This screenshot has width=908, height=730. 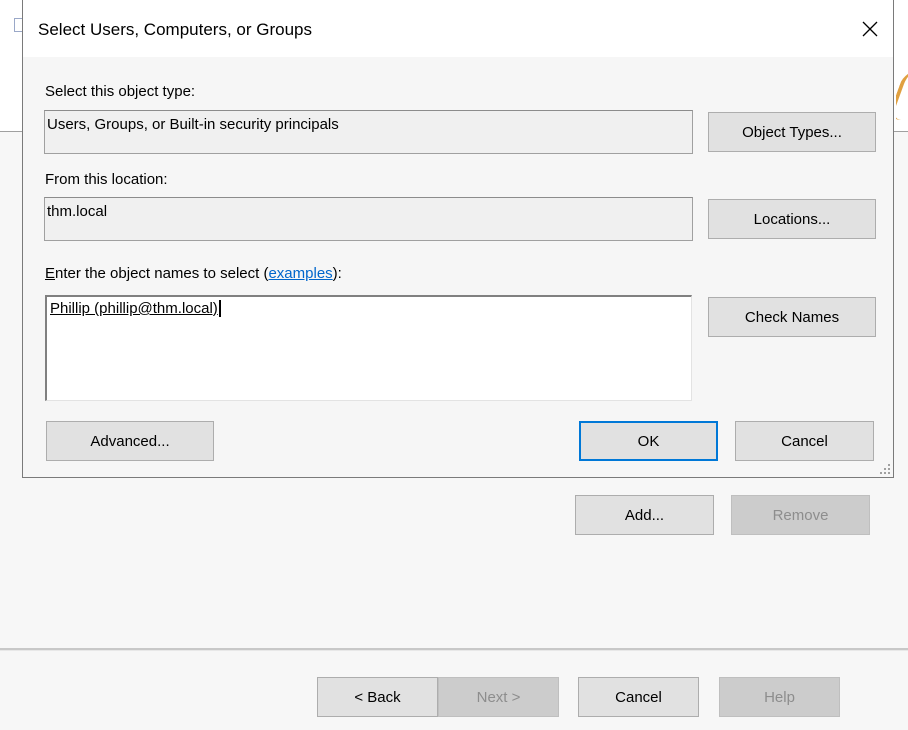 What do you see at coordinates (458, 28) in the screenshot?
I see `dialog-titlebar: Select Users, Computers, or Groups` at bounding box center [458, 28].